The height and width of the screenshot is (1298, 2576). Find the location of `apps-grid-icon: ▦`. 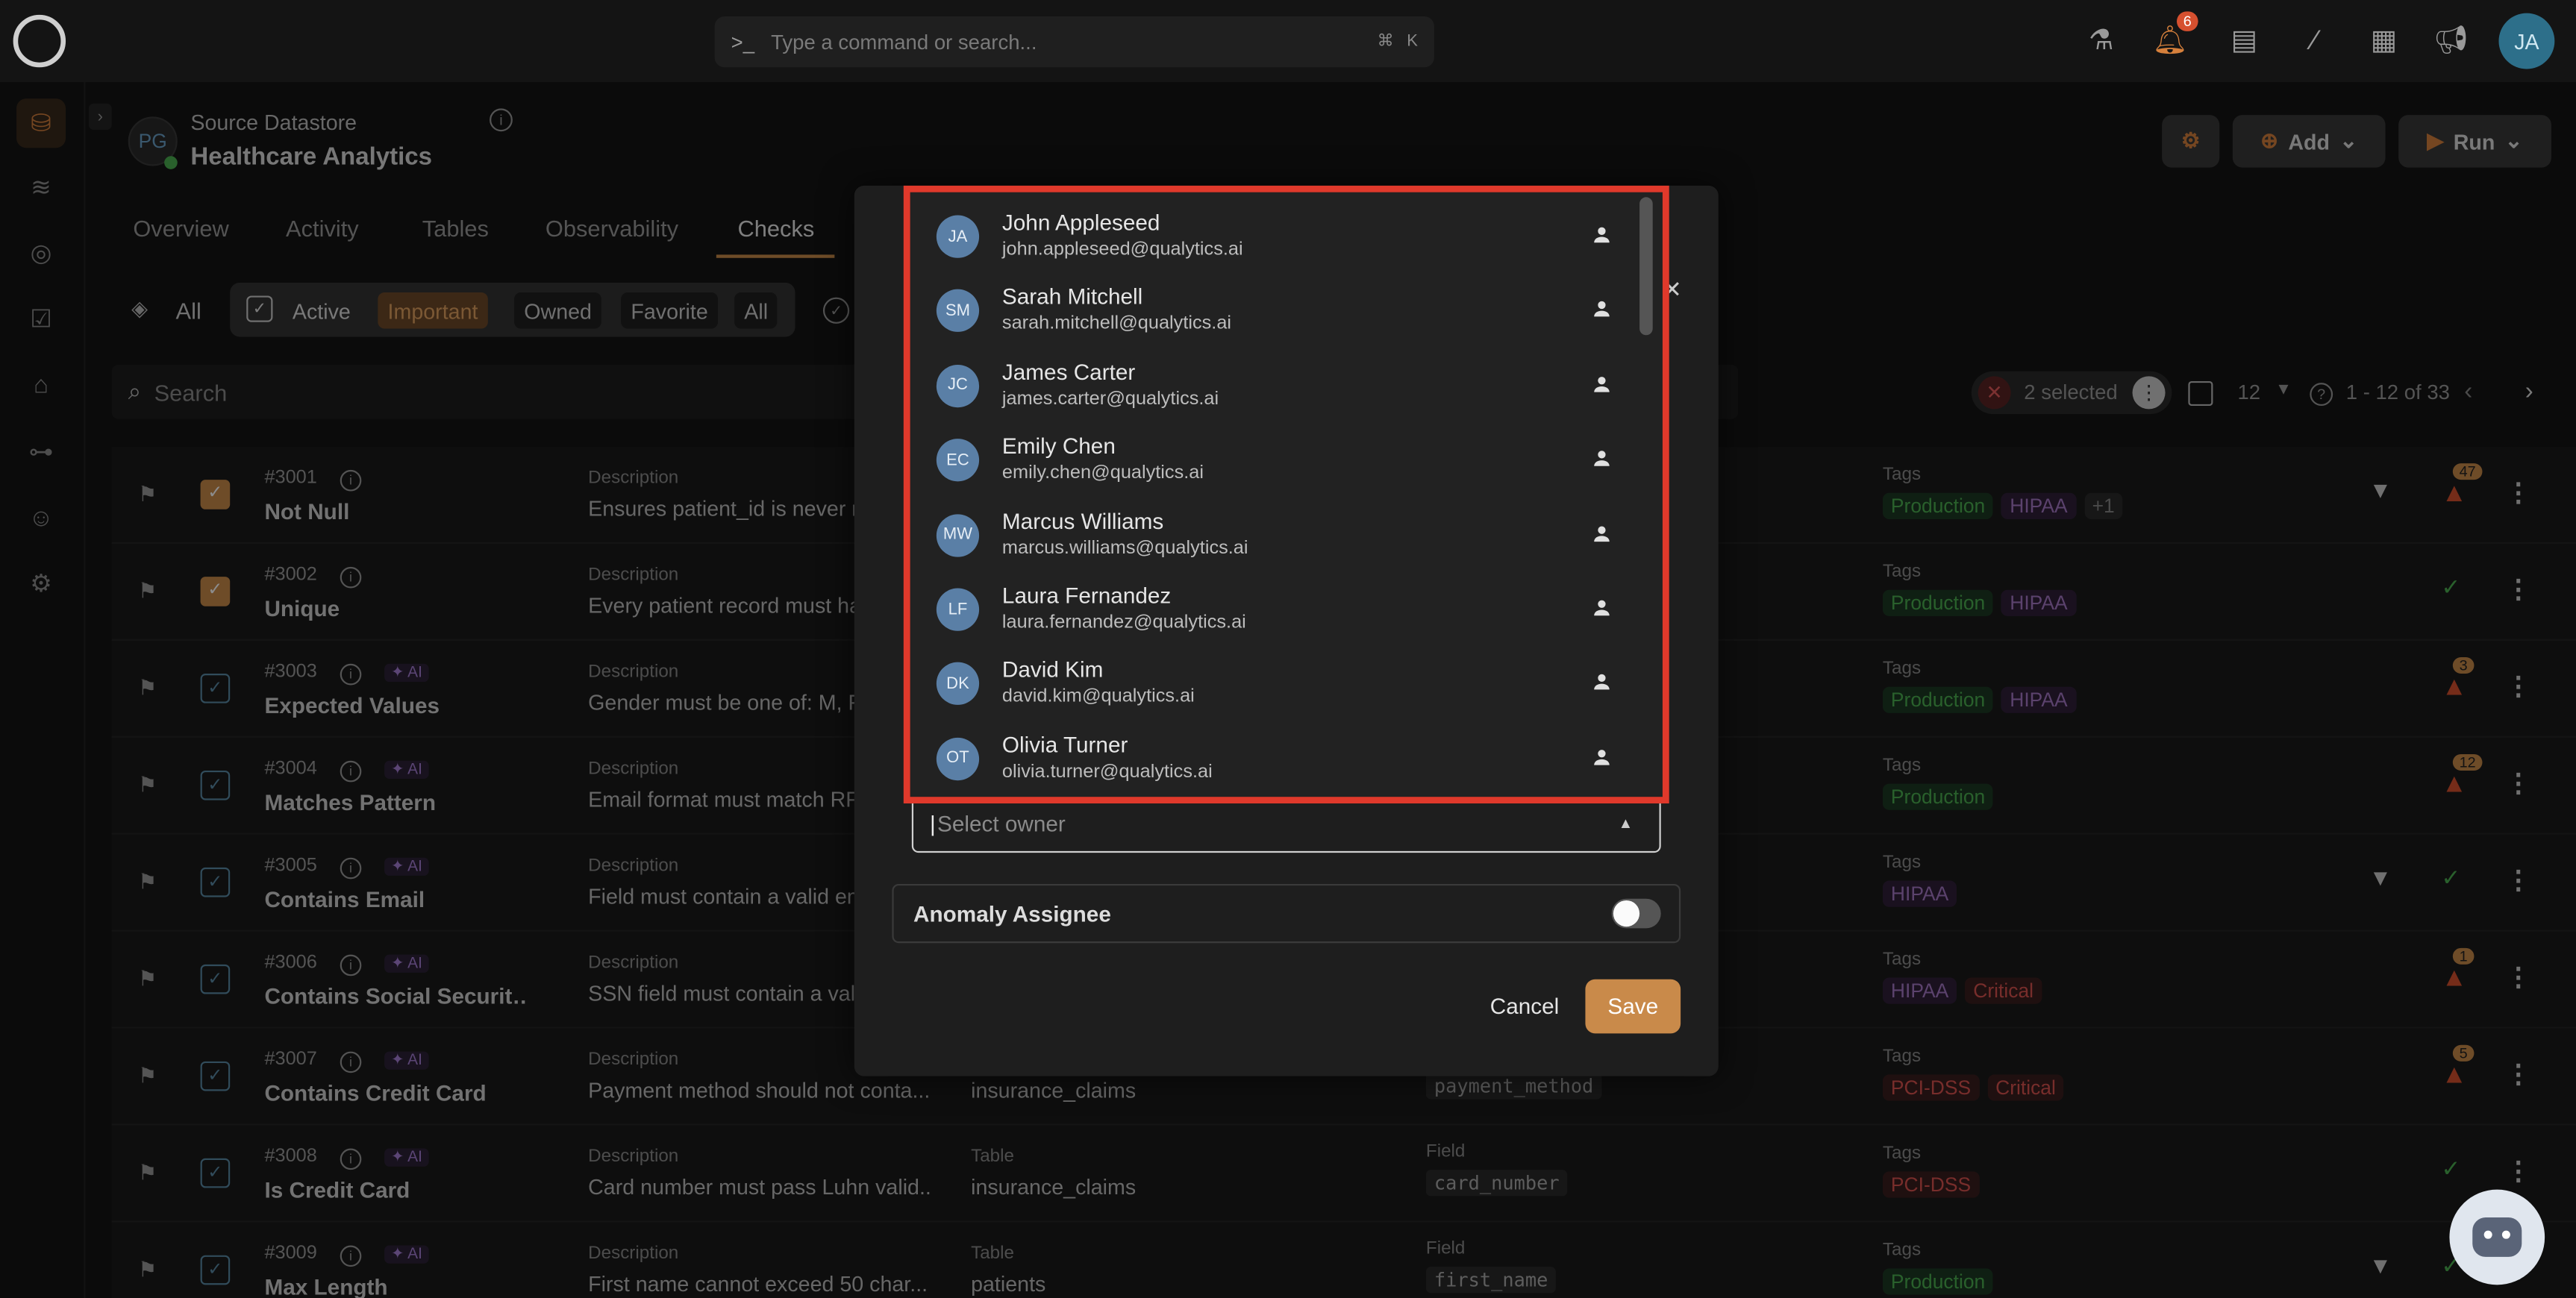

apps-grid-icon: ▦ is located at coordinates (2383, 41).